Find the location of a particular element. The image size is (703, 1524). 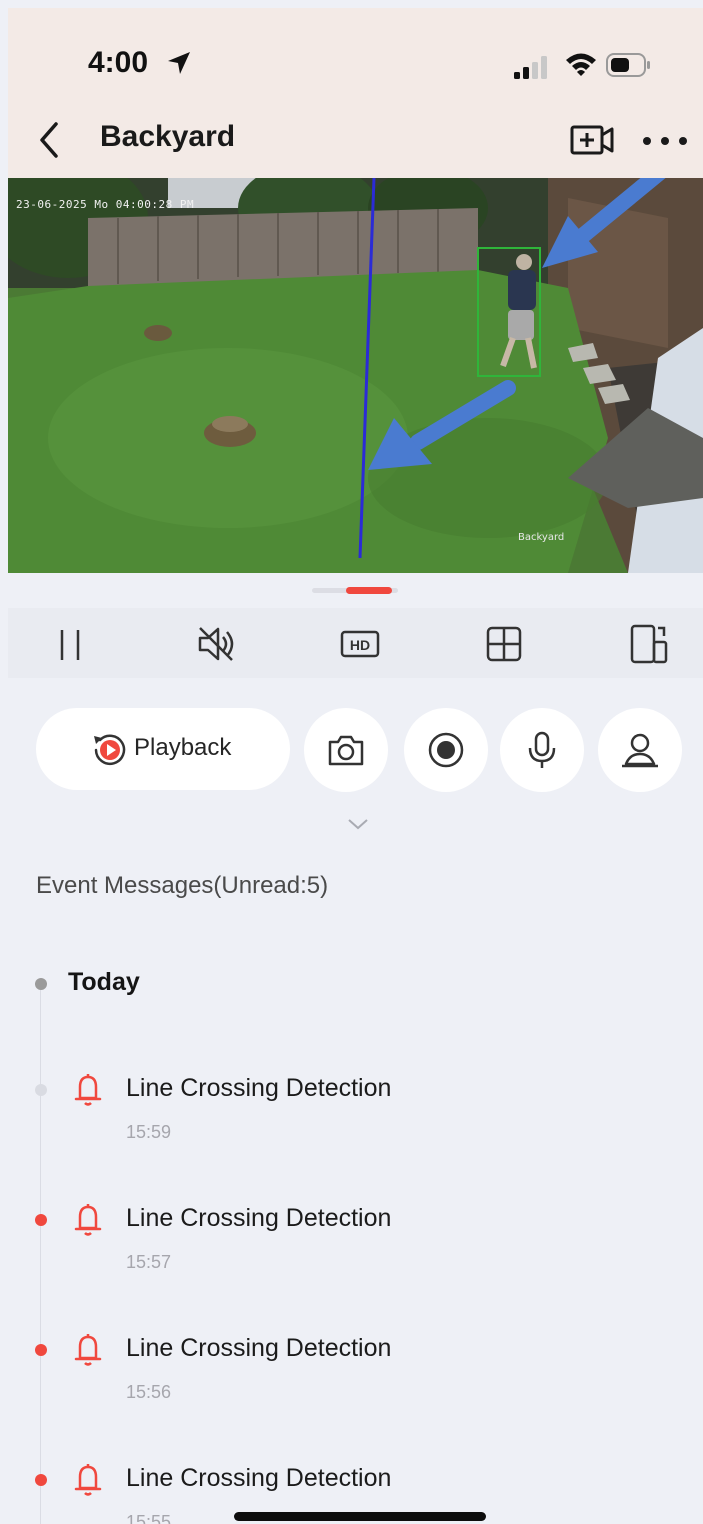

snapshot-camera-icon is located at coordinates (346, 750).